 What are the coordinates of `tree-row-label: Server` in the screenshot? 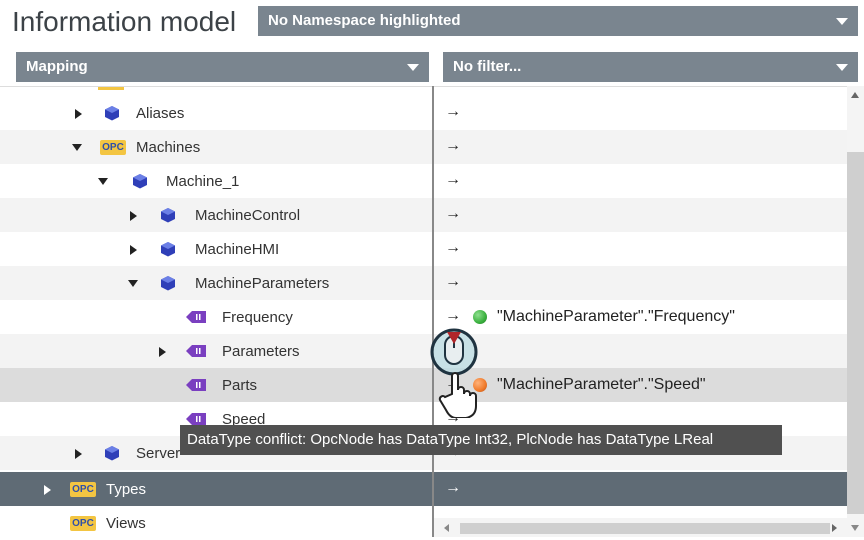 It's located at (158, 453).